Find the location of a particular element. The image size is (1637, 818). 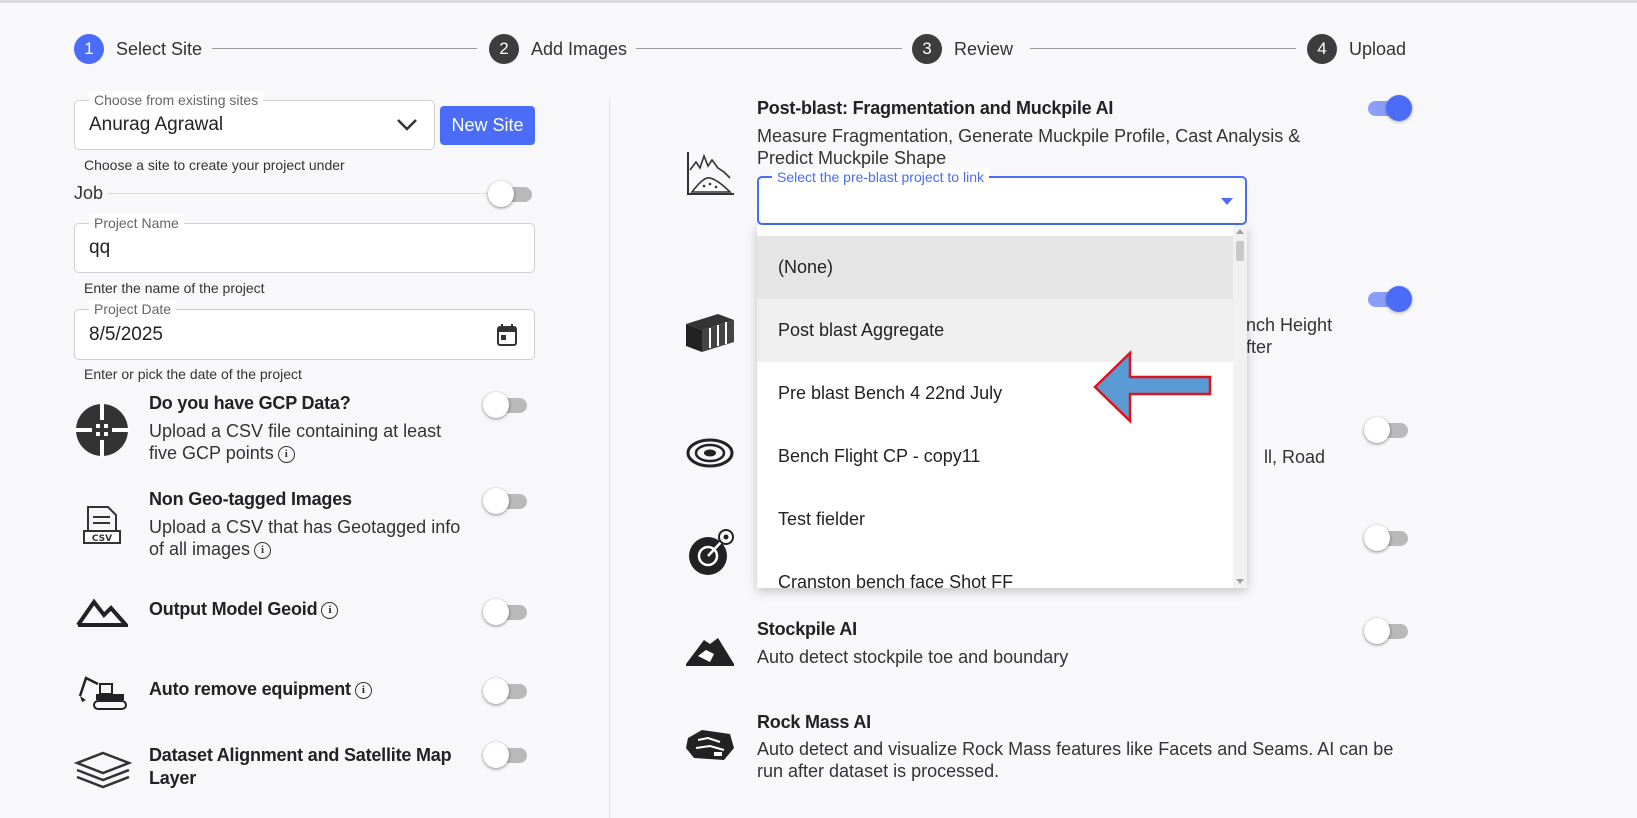

excavator-icon is located at coordinates (102, 693).